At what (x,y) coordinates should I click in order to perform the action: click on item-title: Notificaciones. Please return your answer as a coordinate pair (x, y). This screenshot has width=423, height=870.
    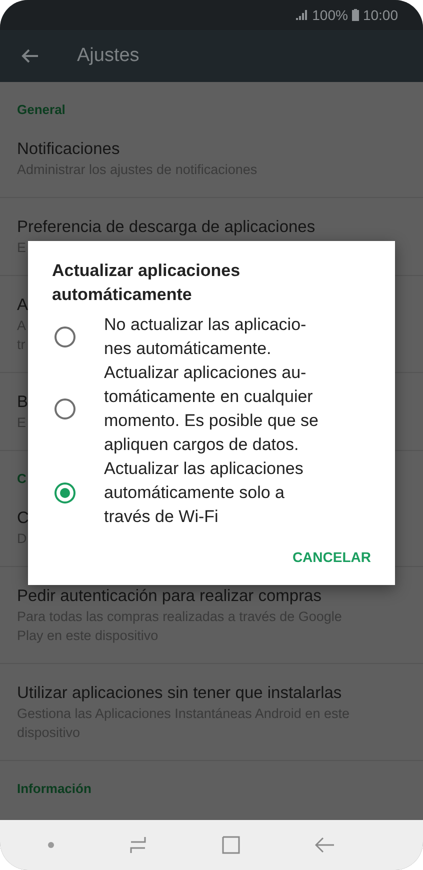
    Looking at the image, I should click on (68, 149).